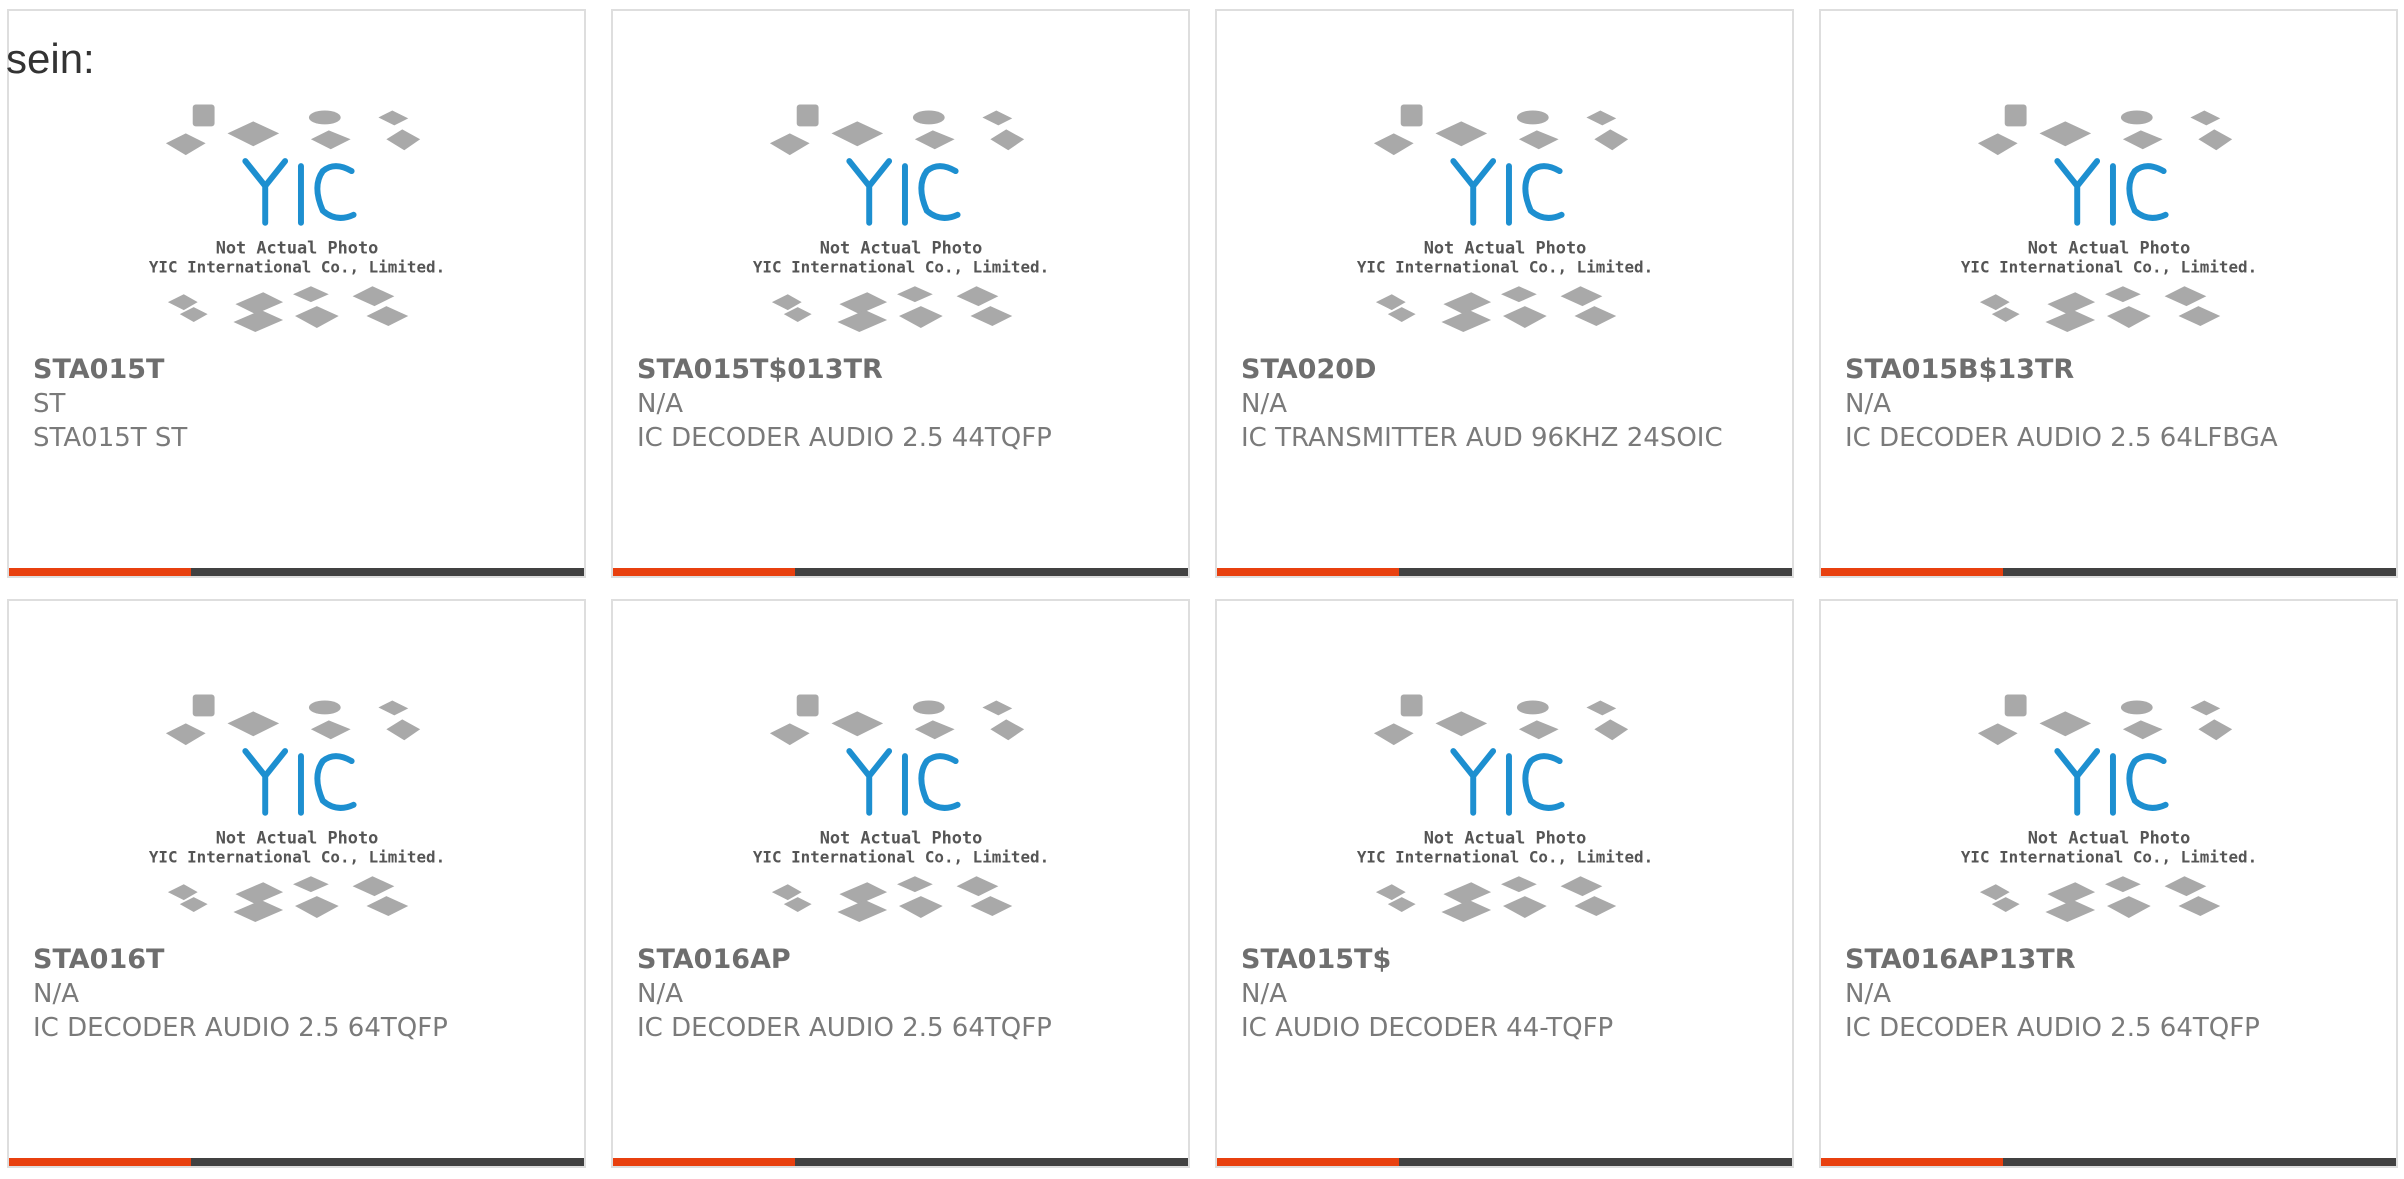 Image resolution: width=2404 pixels, height=1179 pixels. What do you see at coordinates (50, 58) in the screenshot?
I see `intro-text: sein:` at bounding box center [50, 58].